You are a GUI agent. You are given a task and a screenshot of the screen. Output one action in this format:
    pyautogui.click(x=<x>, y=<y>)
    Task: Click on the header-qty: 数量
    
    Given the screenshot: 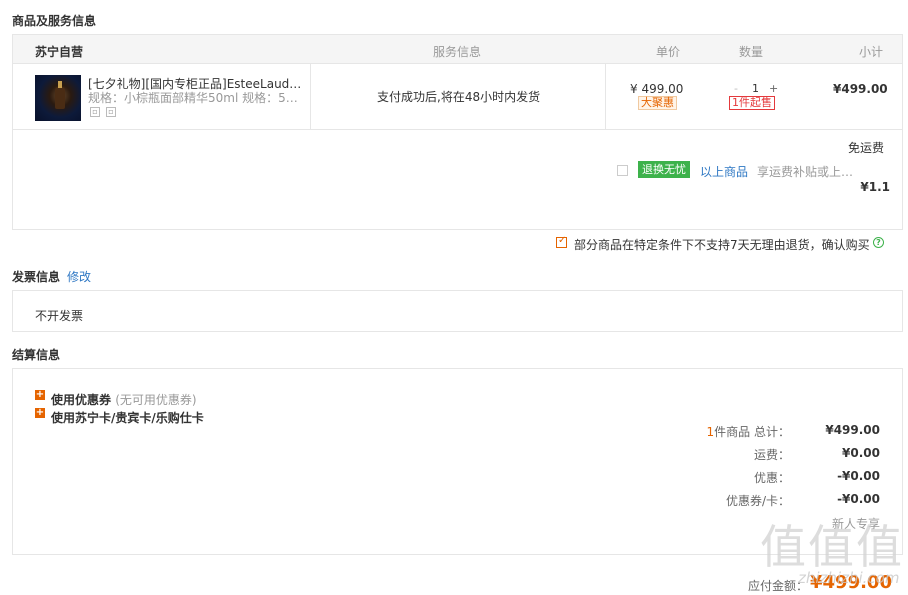 What is the action you would take?
    pyautogui.click(x=751, y=52)
    